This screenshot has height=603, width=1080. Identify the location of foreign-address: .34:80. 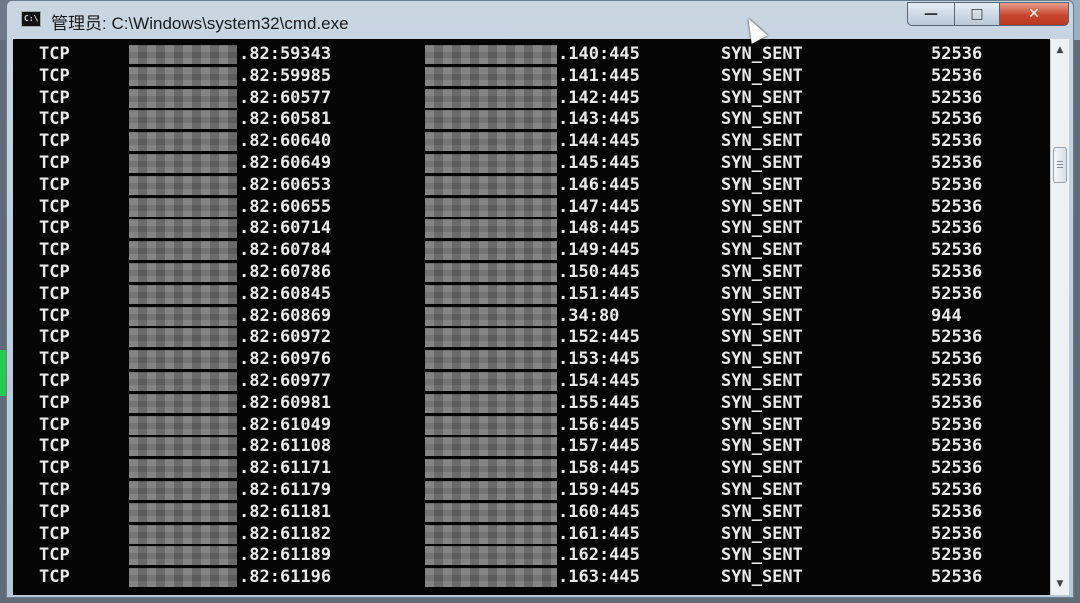
(589, 315).